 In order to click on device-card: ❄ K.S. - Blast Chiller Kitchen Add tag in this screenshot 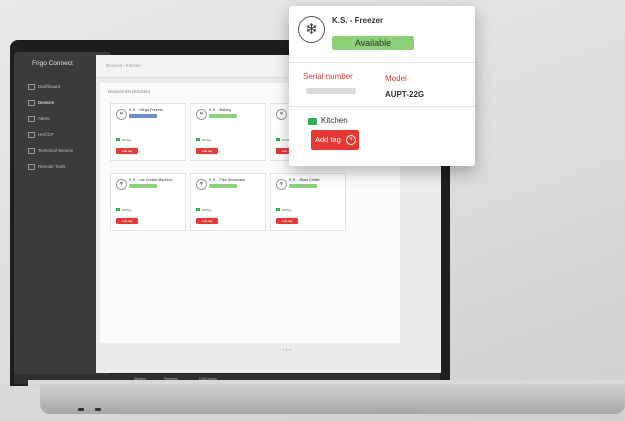, I will do `click(308, 202)`.